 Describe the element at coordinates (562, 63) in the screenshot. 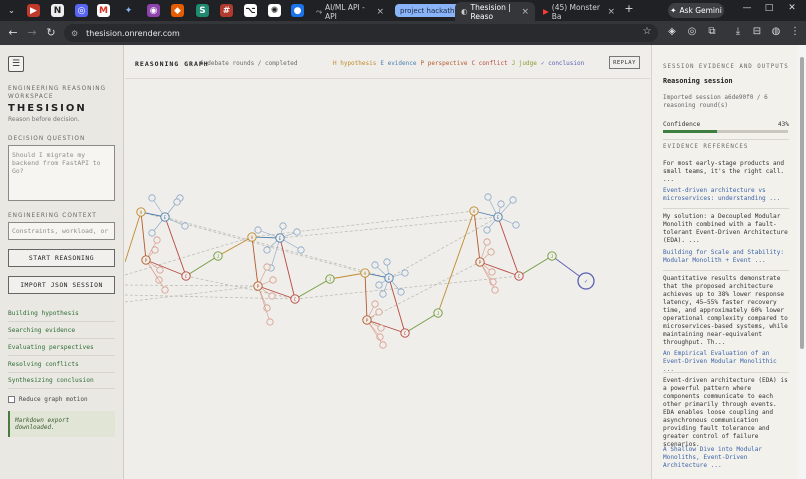

I see `legend-item: ✓ conclusion` at that location.